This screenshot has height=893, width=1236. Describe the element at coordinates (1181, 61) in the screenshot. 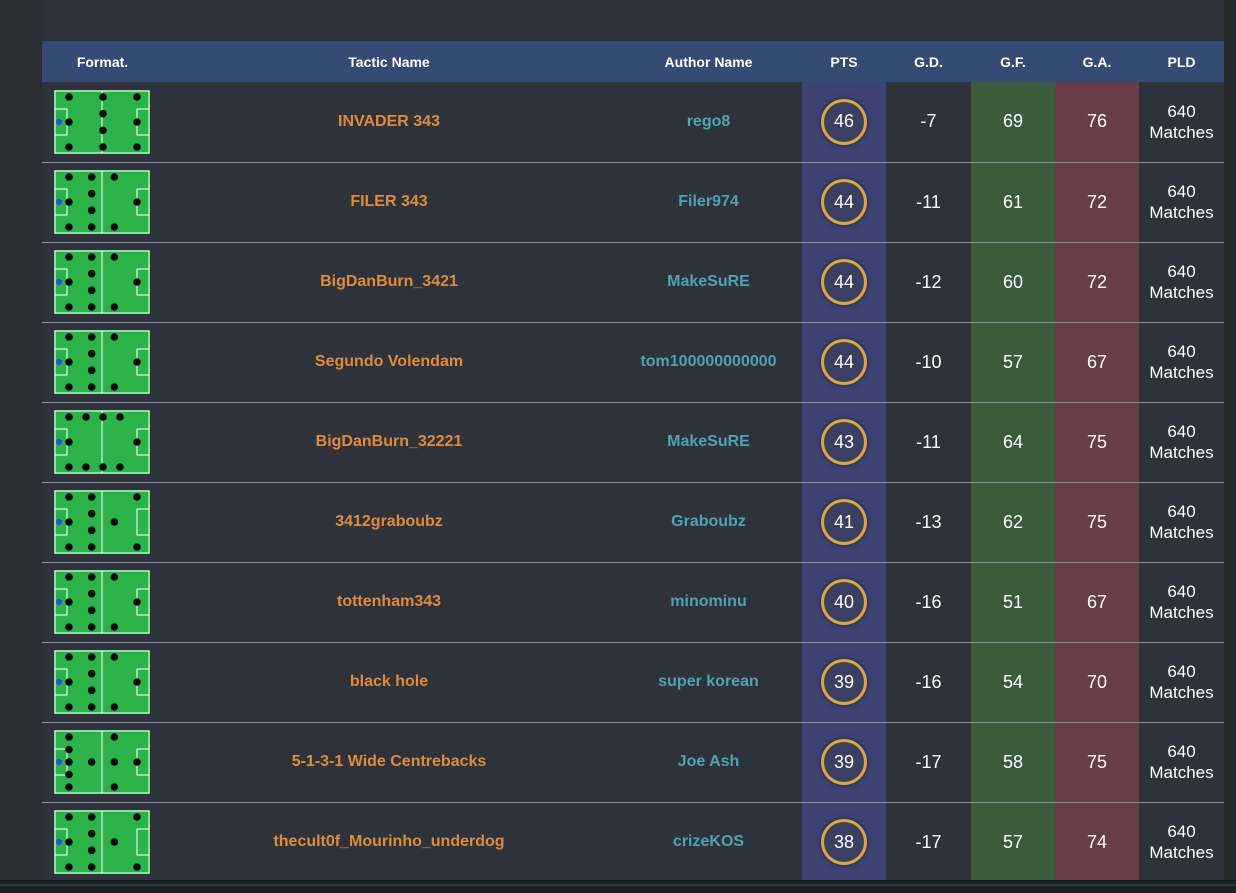

I see `header-played: PLD` at that location.